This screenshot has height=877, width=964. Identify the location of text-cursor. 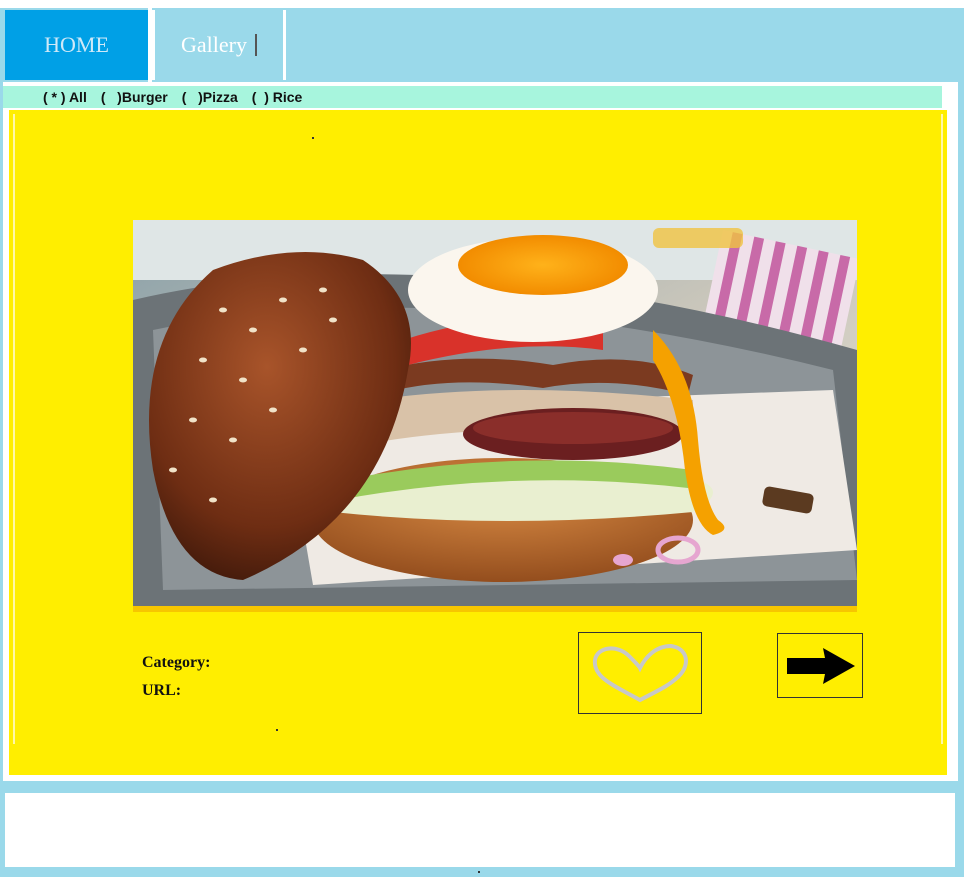
(255, 45).